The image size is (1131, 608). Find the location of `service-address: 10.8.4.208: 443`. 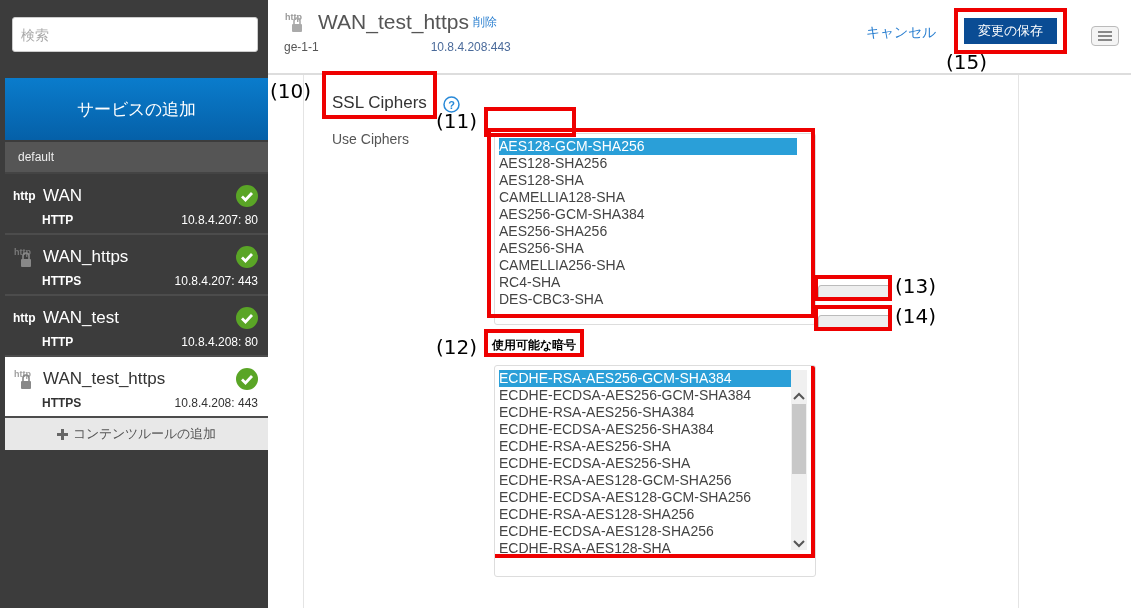

service-address: 10.8.4.208: 443 is located at coordinates (216, 403).